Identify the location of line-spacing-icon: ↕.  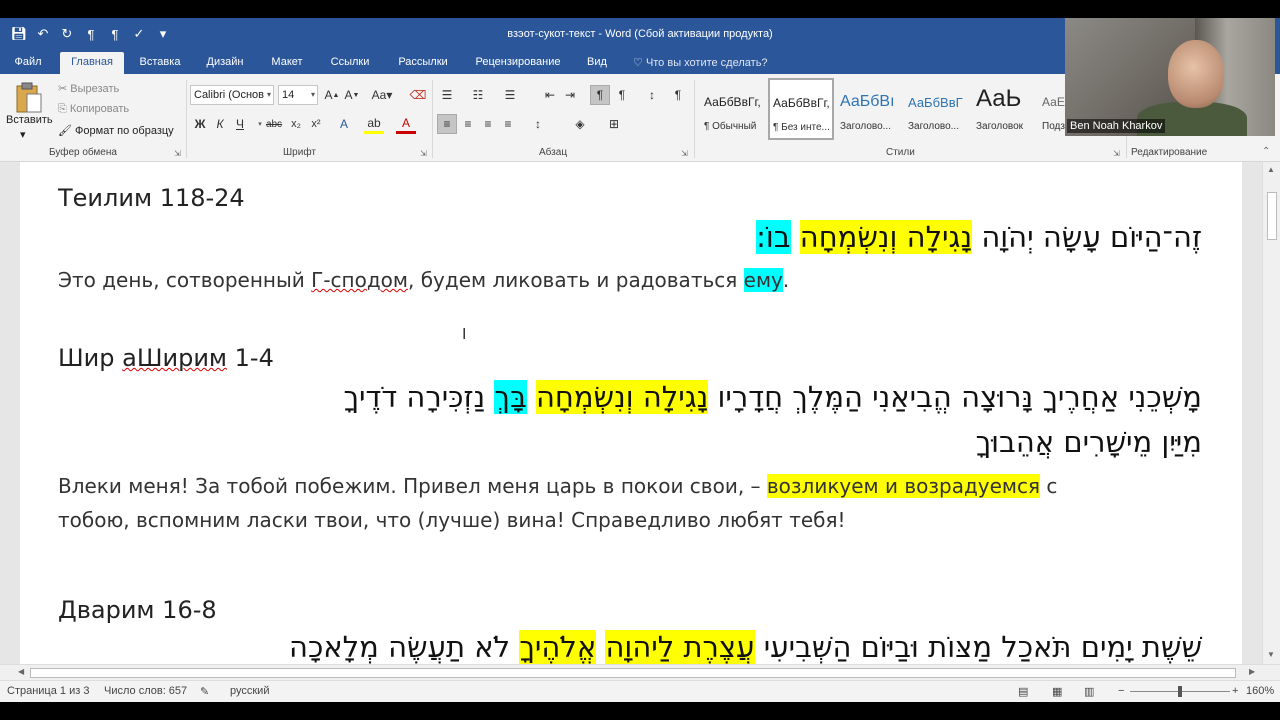
(538, 124).